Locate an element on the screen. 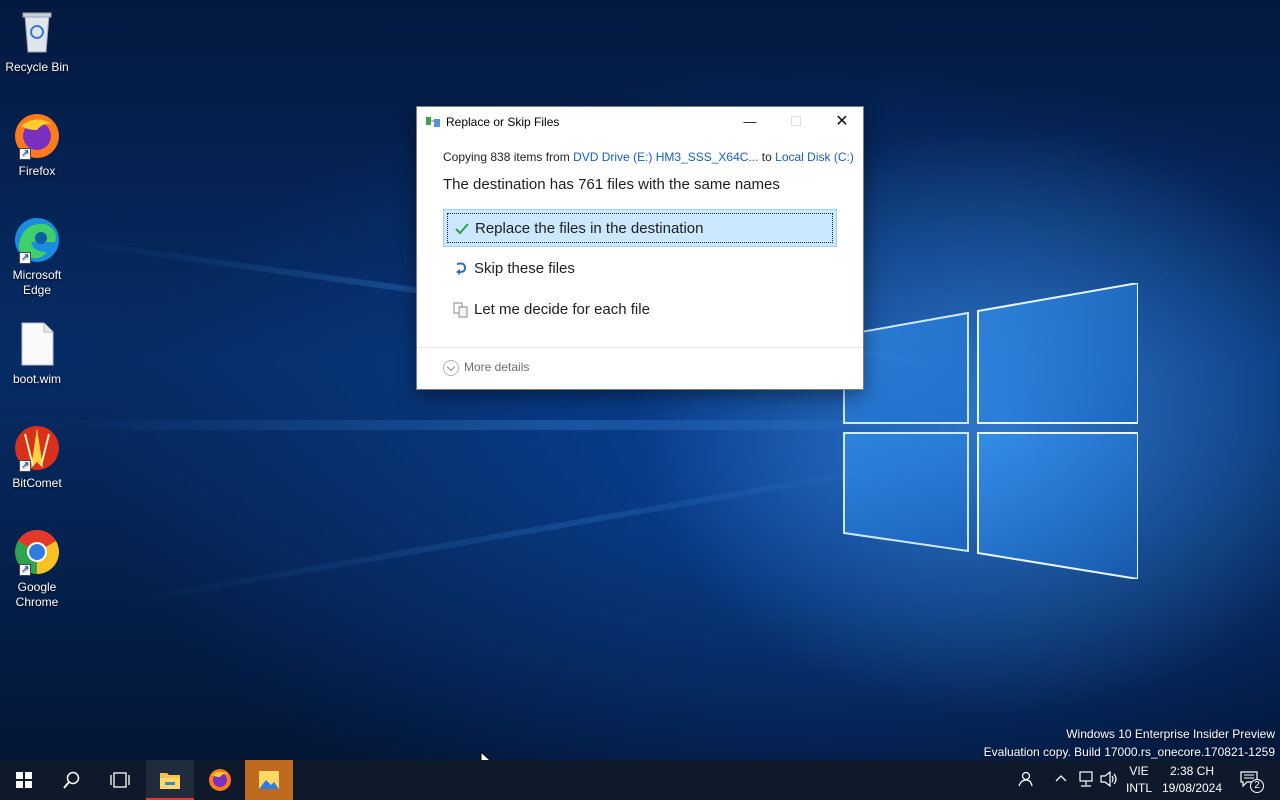 The image size is (1280, 800). show-hidden-icons-button is located at coordinates (1061, 780).